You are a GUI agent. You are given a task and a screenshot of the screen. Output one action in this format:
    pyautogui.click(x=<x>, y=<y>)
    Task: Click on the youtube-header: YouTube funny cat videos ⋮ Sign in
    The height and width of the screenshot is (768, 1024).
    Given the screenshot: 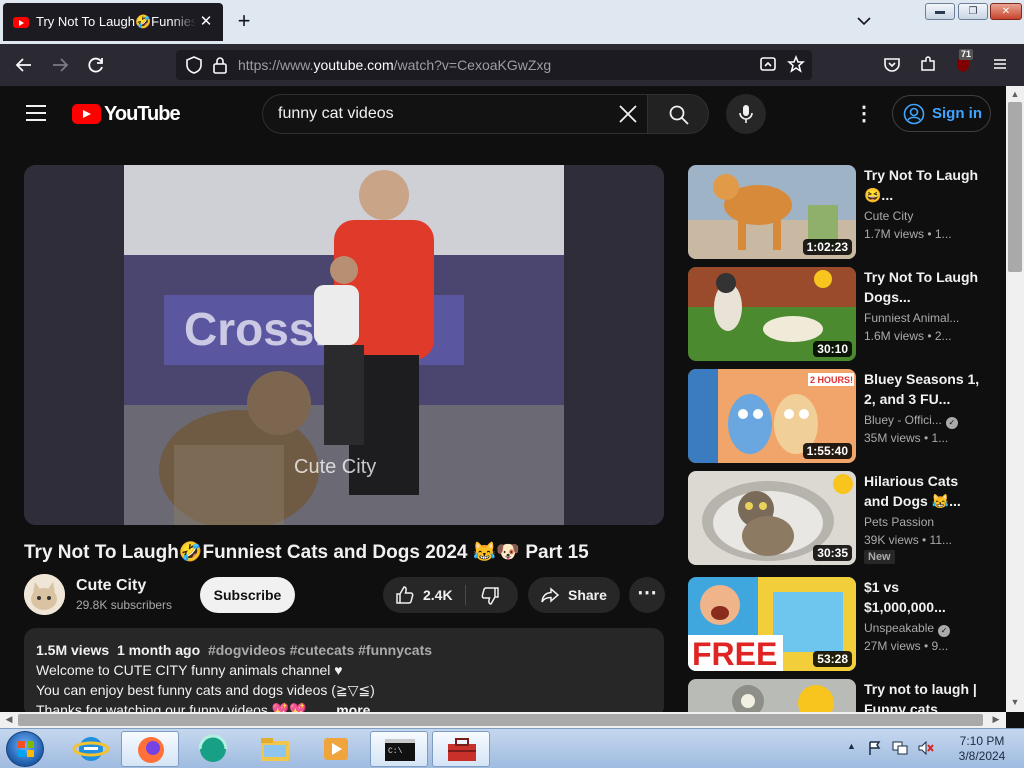 What is the action you would take?
    pyautogui.click(x=503, y=114)
    